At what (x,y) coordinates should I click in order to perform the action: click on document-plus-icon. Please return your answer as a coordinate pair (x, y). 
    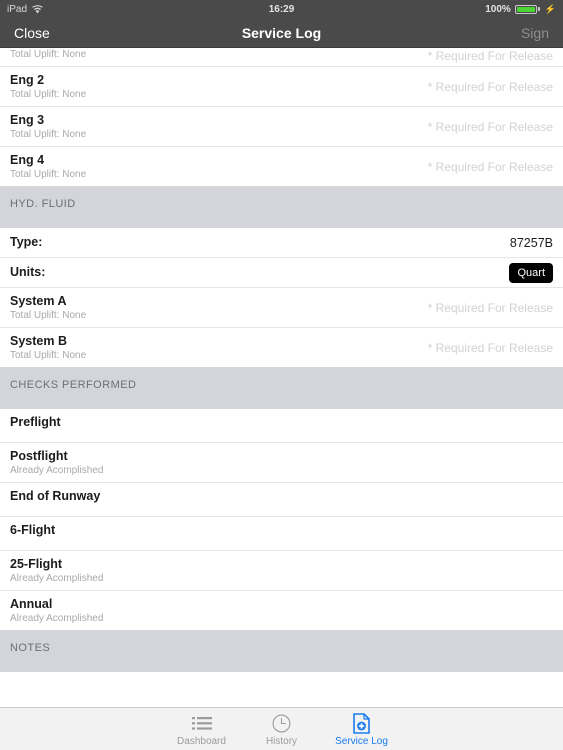
    Looking at the image, I should click on (361, 723).